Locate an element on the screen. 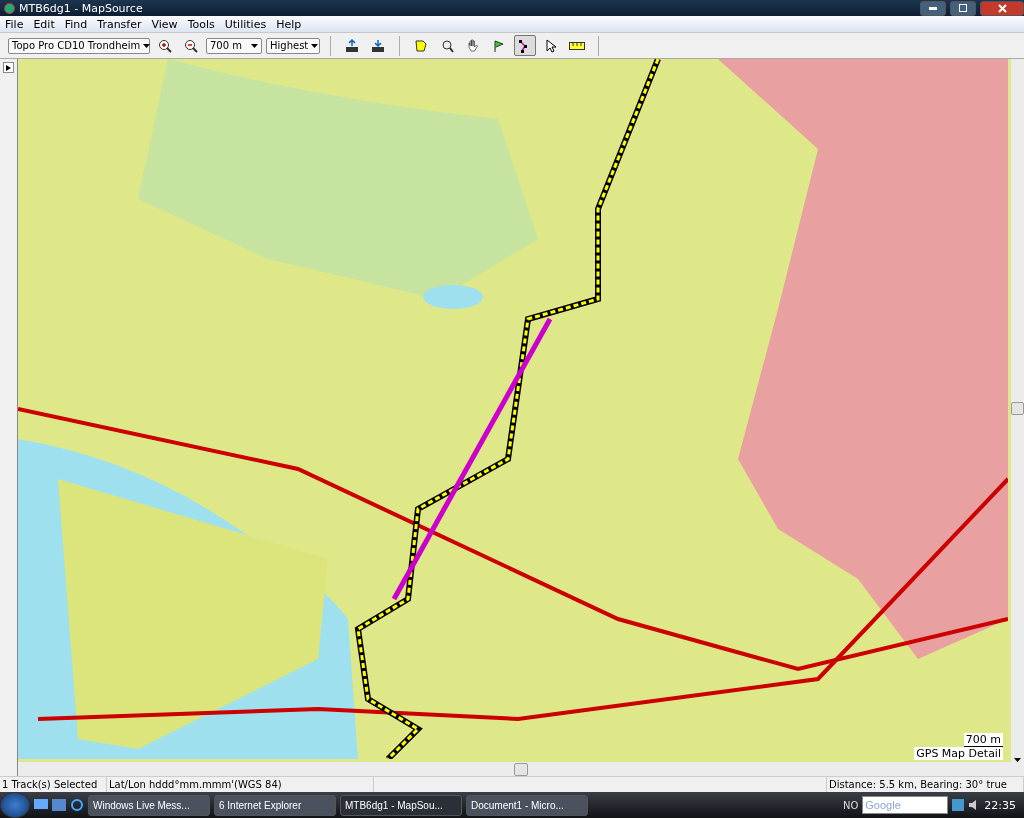 Image resolution: width=1024 pixels, height=818 pixels. expand-button is located at coordinates (8, 67).